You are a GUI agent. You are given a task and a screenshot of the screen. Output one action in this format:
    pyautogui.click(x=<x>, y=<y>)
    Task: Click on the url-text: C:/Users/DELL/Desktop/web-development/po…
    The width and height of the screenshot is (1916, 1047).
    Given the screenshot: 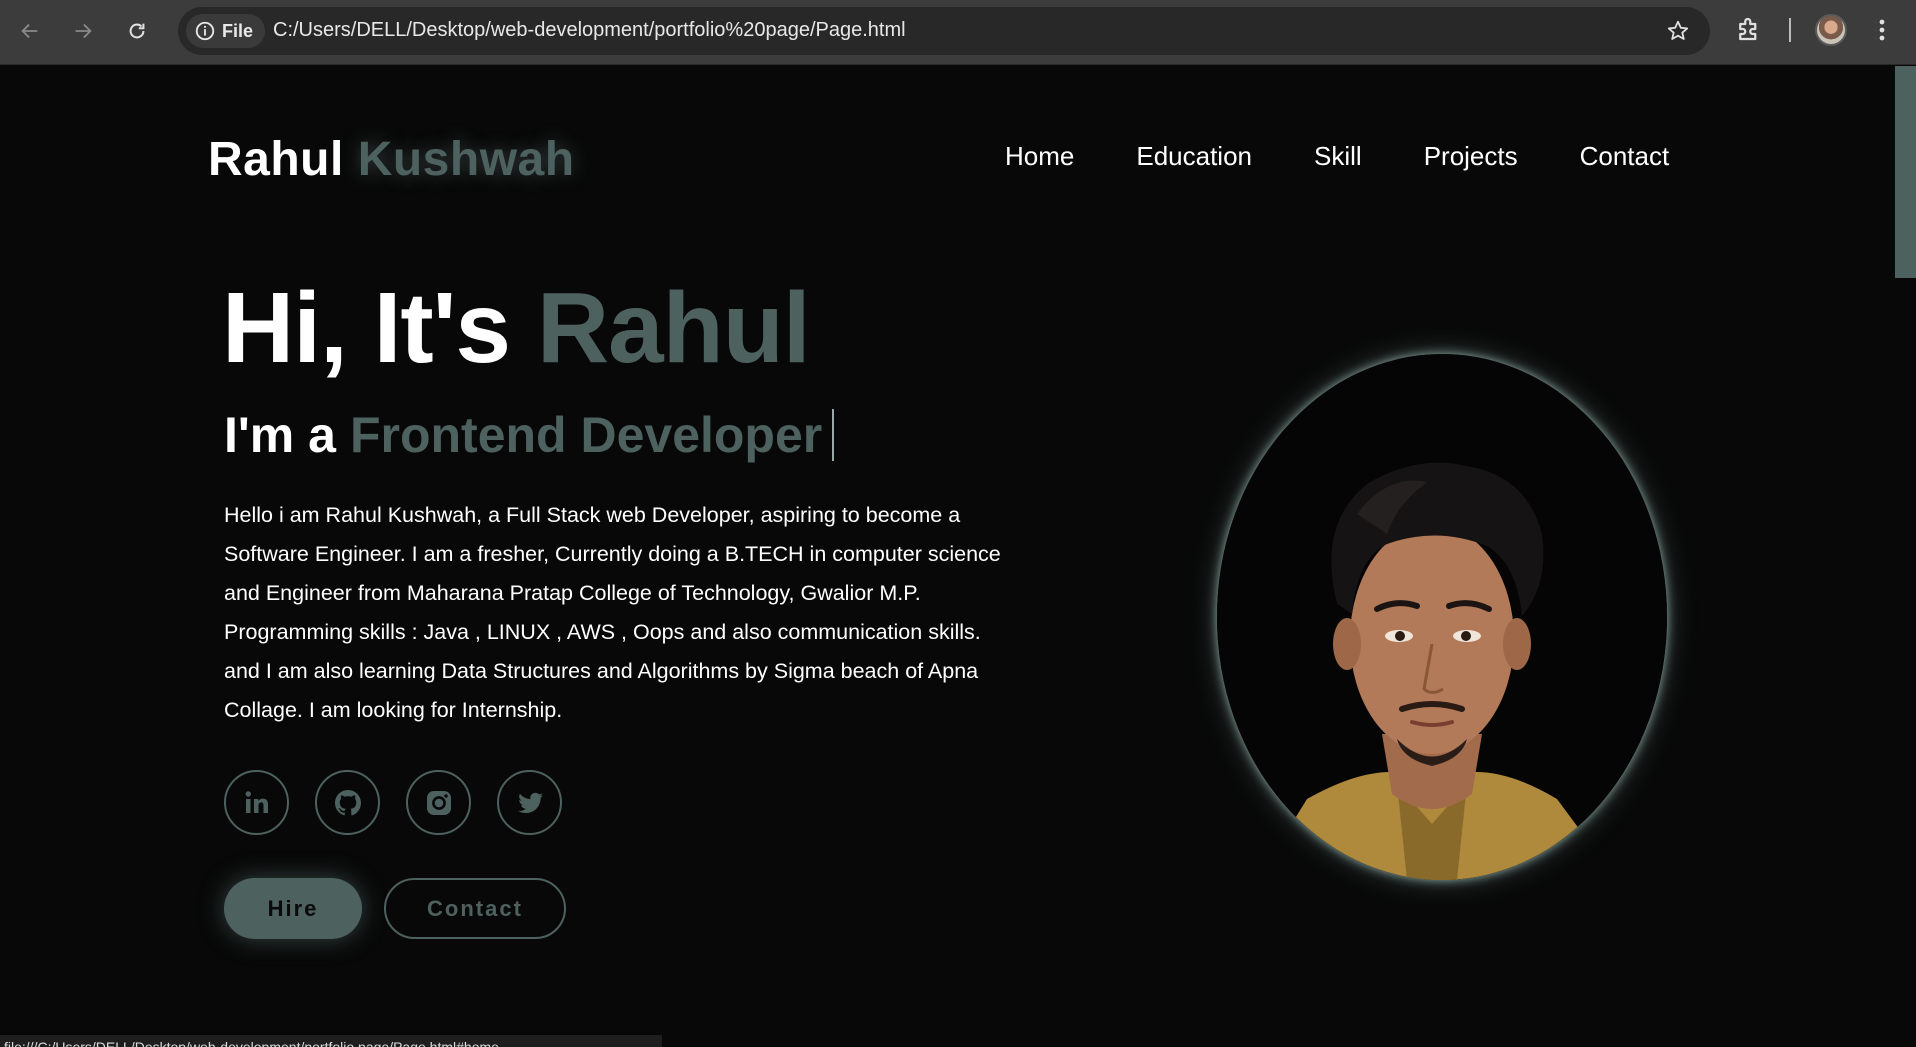 What is the action you would take?
    pyautogui.click(x=589, y=30)
    